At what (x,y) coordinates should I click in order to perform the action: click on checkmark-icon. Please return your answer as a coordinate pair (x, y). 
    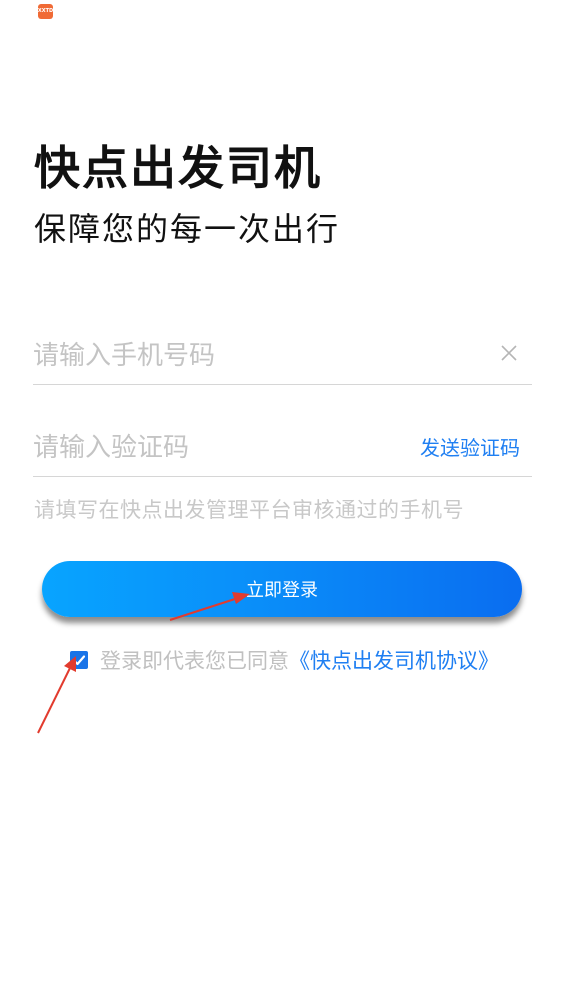
    Looking at the image, I should click on (79, 660).